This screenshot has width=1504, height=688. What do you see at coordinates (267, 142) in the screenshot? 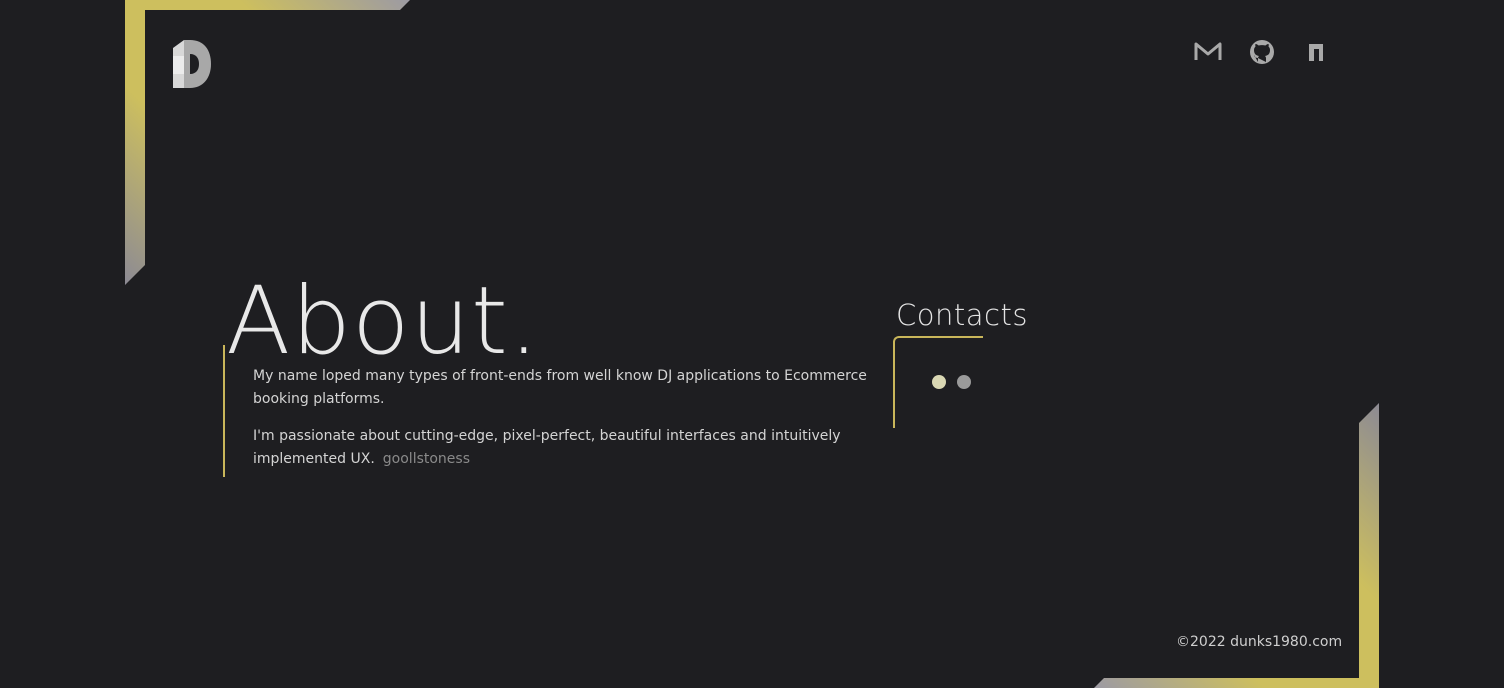
I see `corner-frame-top-left` at bounding box center [267, 142].